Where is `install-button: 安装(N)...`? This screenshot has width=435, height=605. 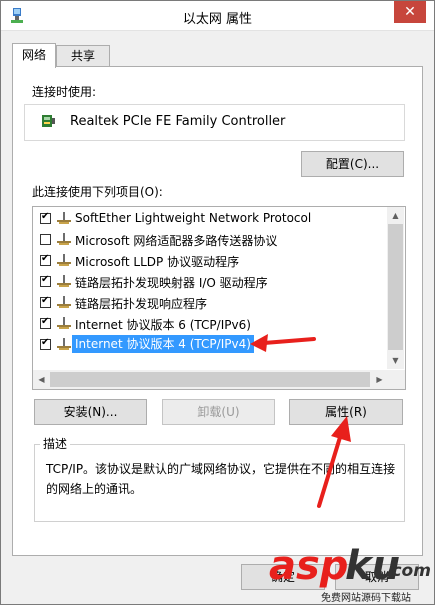 install-button: 安装(N)... is located at coordinates (90, 412).